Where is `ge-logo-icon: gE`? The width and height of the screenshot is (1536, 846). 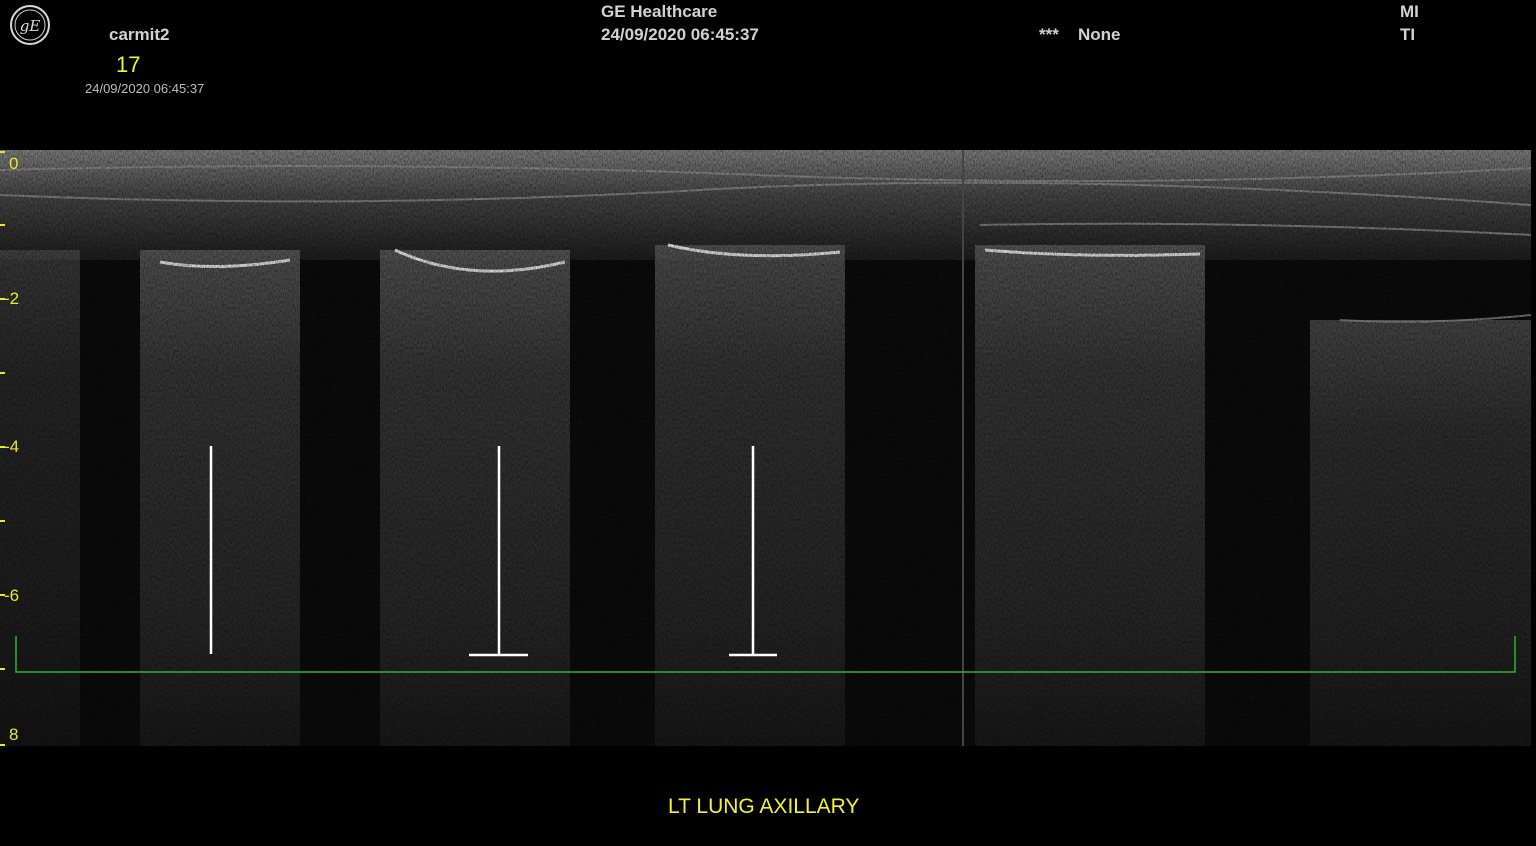
ge-logo-icon: gE is located at coordinates (30, 25).